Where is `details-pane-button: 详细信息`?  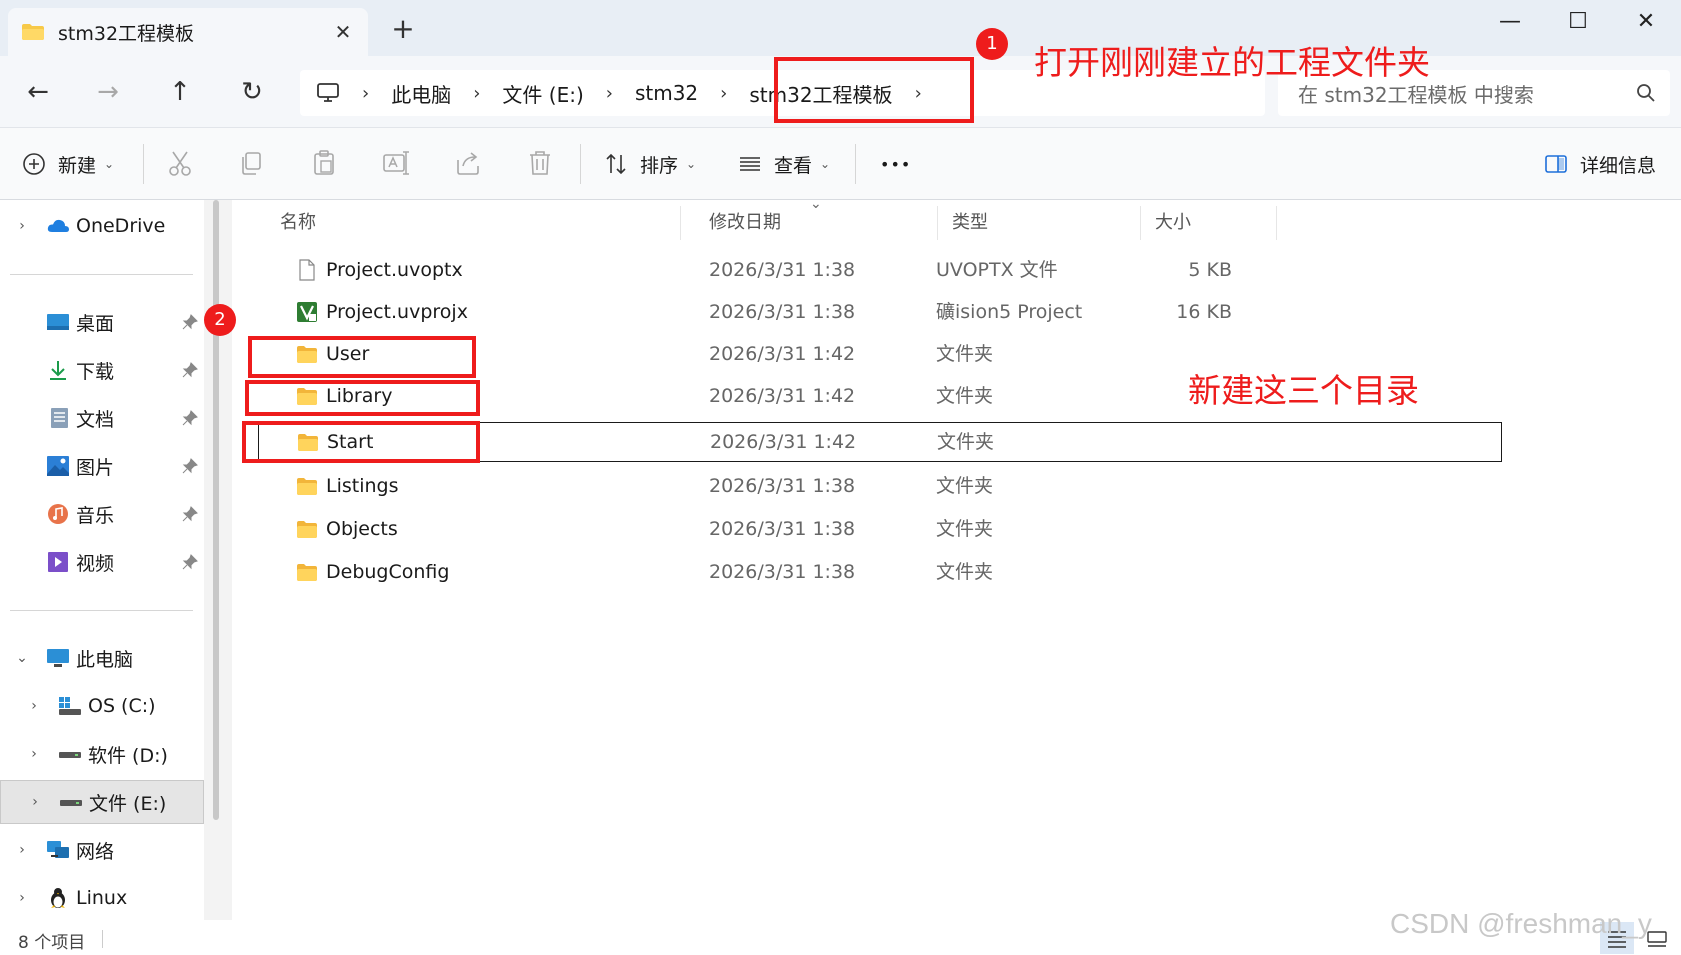 details-pane-button: 详细信息 is located at coordinates (1600, 164).